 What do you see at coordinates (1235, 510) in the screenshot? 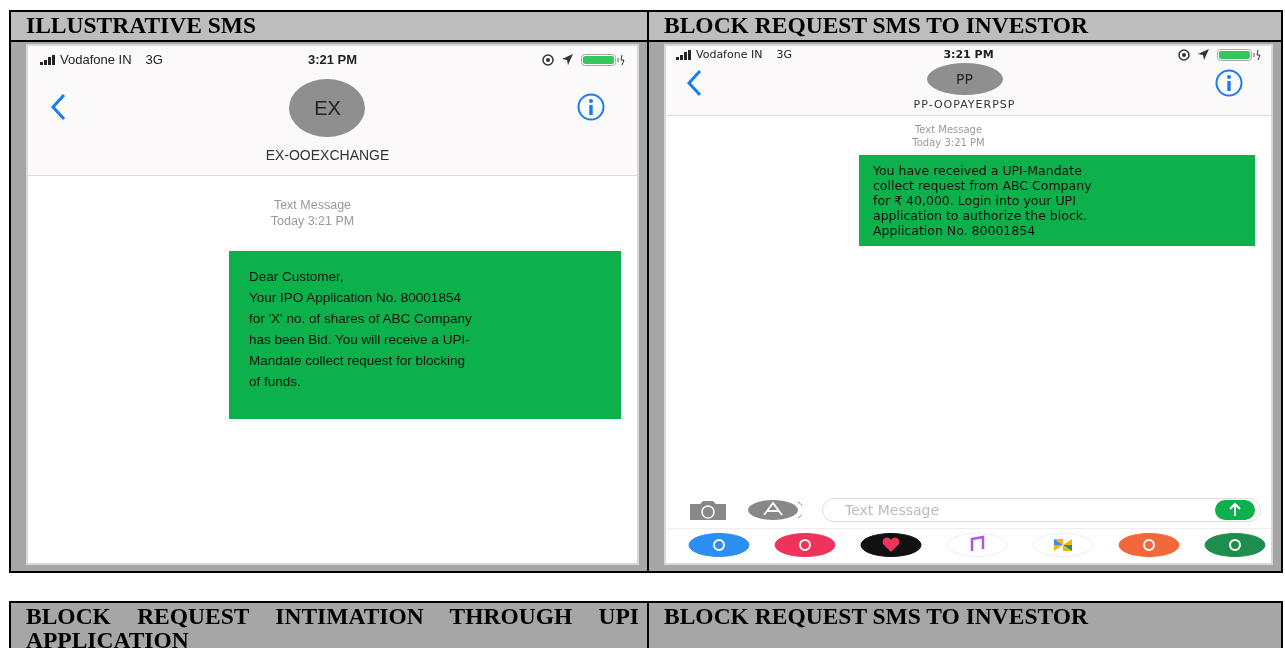
I see `send-icon` at bounding box center [1235, 510].